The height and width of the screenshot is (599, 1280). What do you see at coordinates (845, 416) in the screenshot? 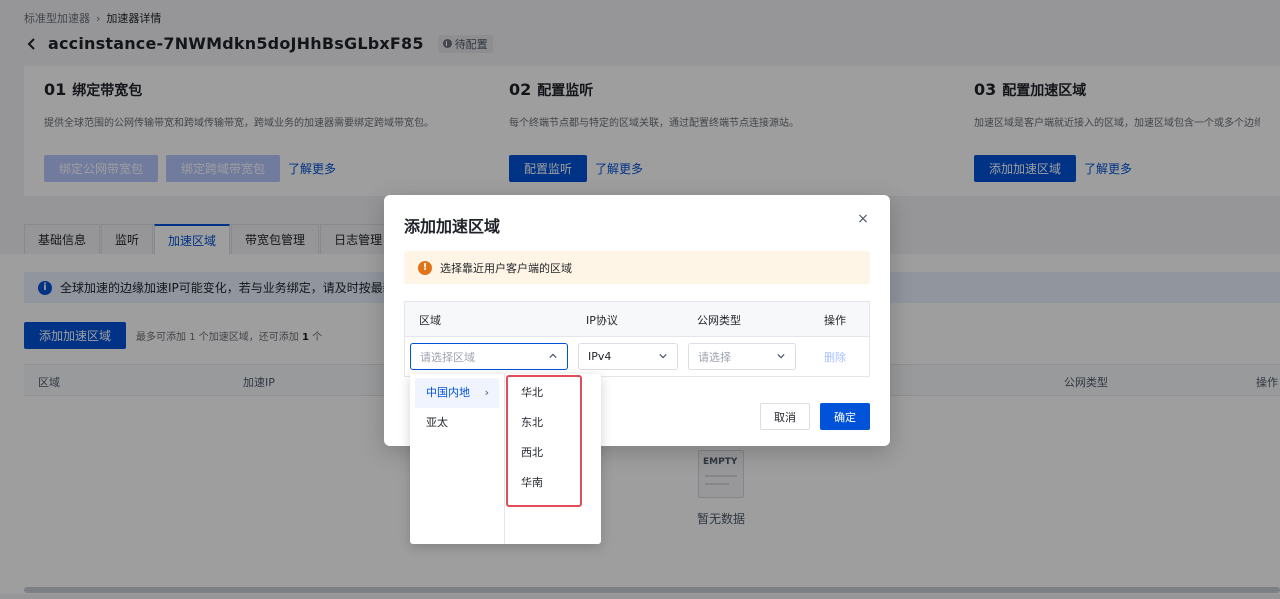
I see `confirm-button: 确定` at bounding box center [845, 416].